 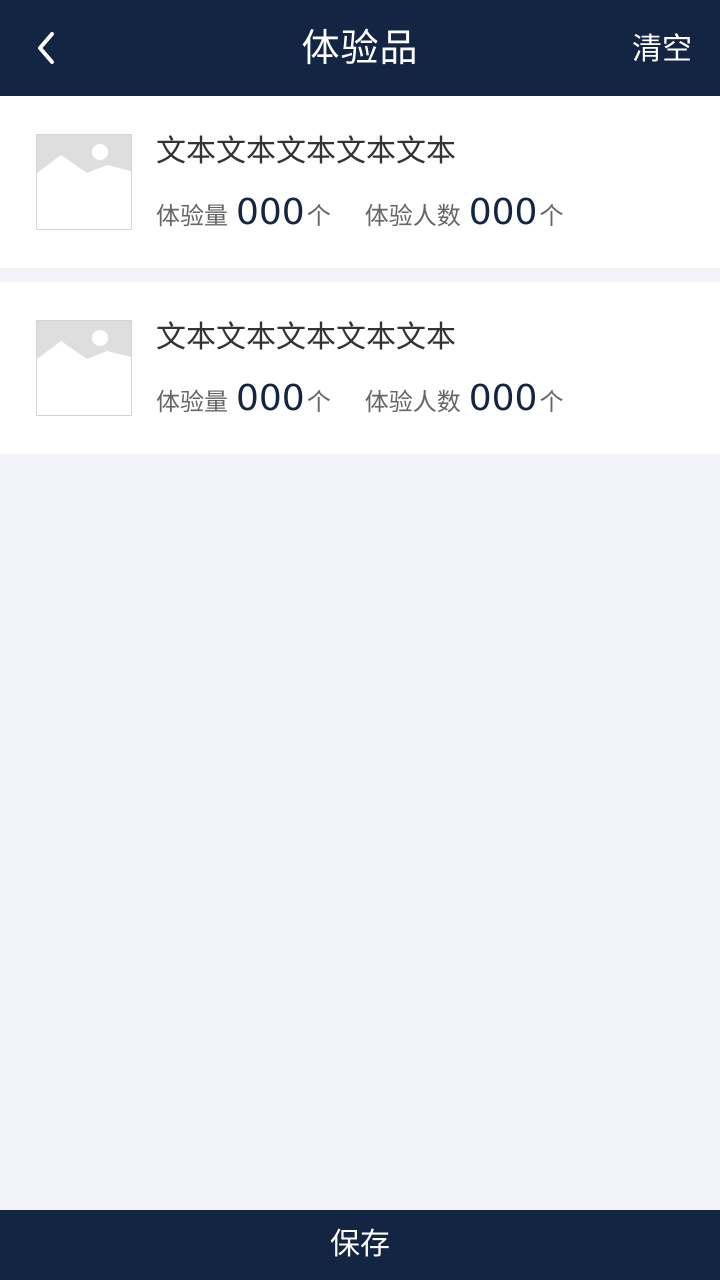 I want to click on chevron-left-icon, so click(x=46, y=48).